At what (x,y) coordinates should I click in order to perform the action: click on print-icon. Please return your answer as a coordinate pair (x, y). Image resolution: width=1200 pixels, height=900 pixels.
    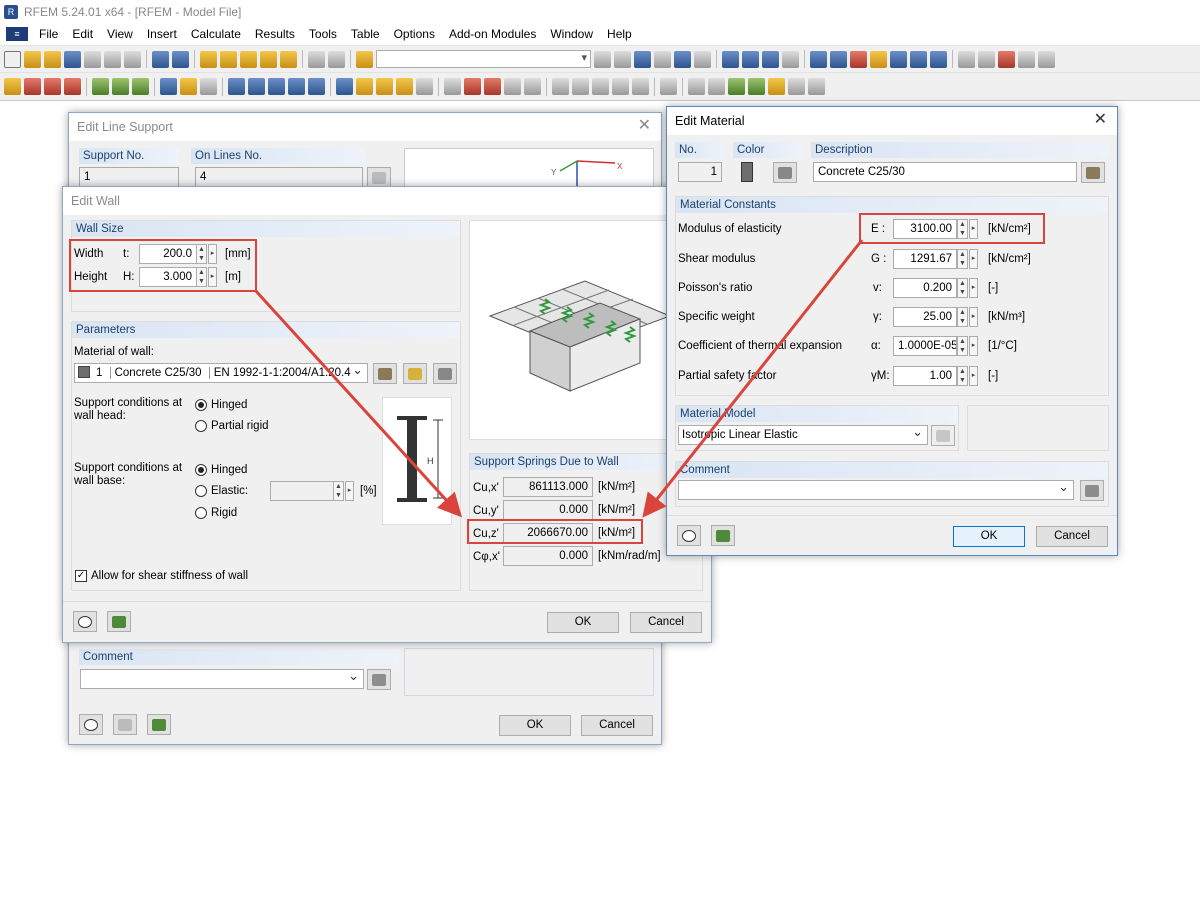
    Looking at the image, I should click on (112, 59).